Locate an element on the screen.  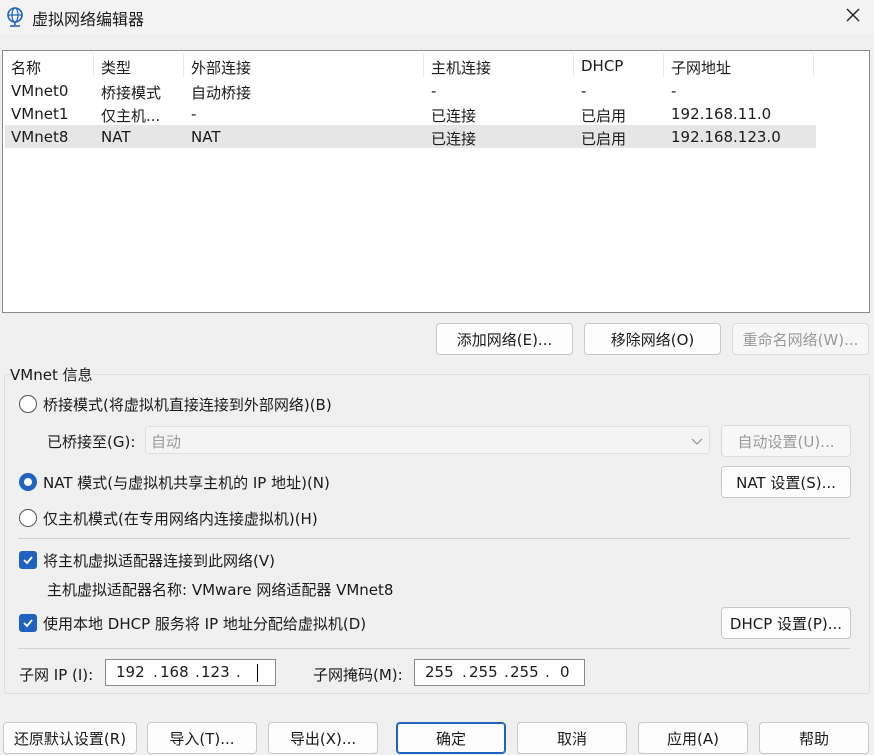
ok-button: 确定 is located at coordinates (451, 738).